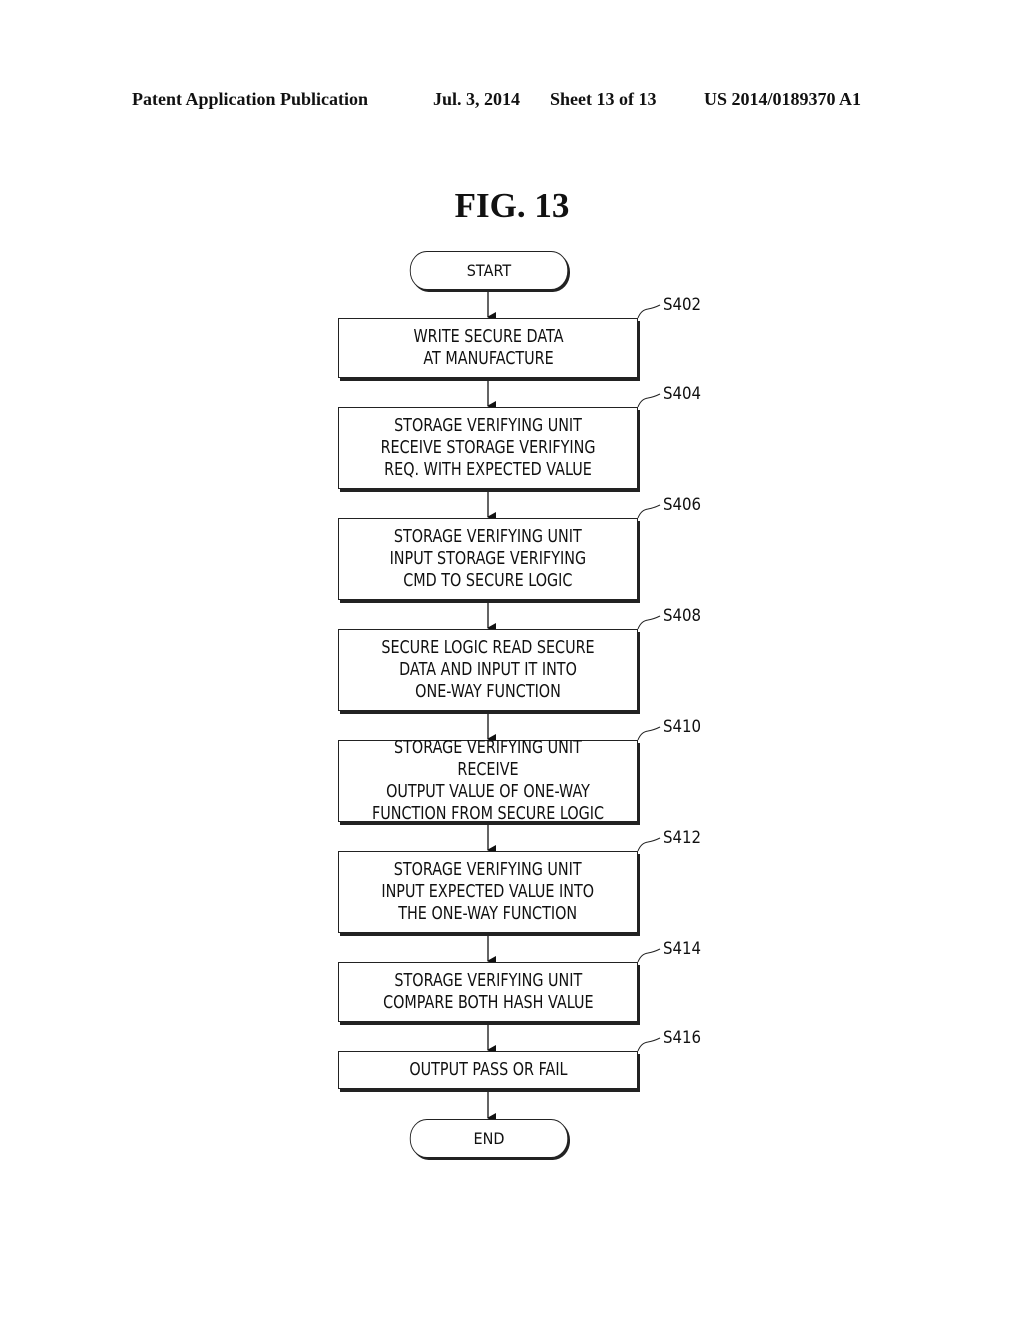 The image size is (1024, 1320). I want to click on end-label: END, so click(489, 1138).